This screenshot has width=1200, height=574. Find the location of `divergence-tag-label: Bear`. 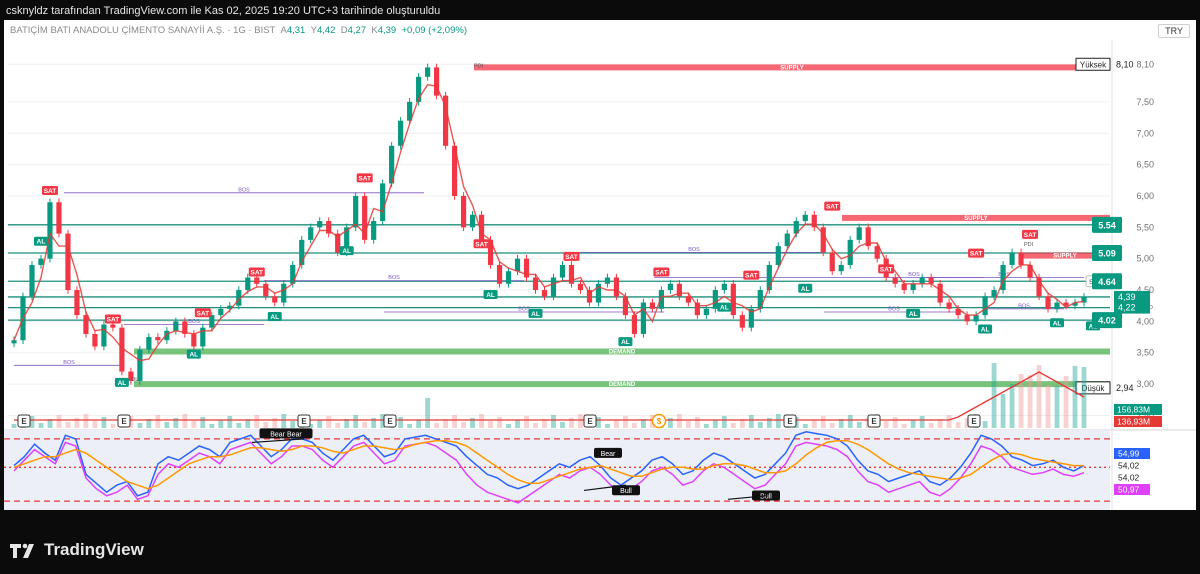

divergence-tag-label: Bear is located at coordinates (608, 454).